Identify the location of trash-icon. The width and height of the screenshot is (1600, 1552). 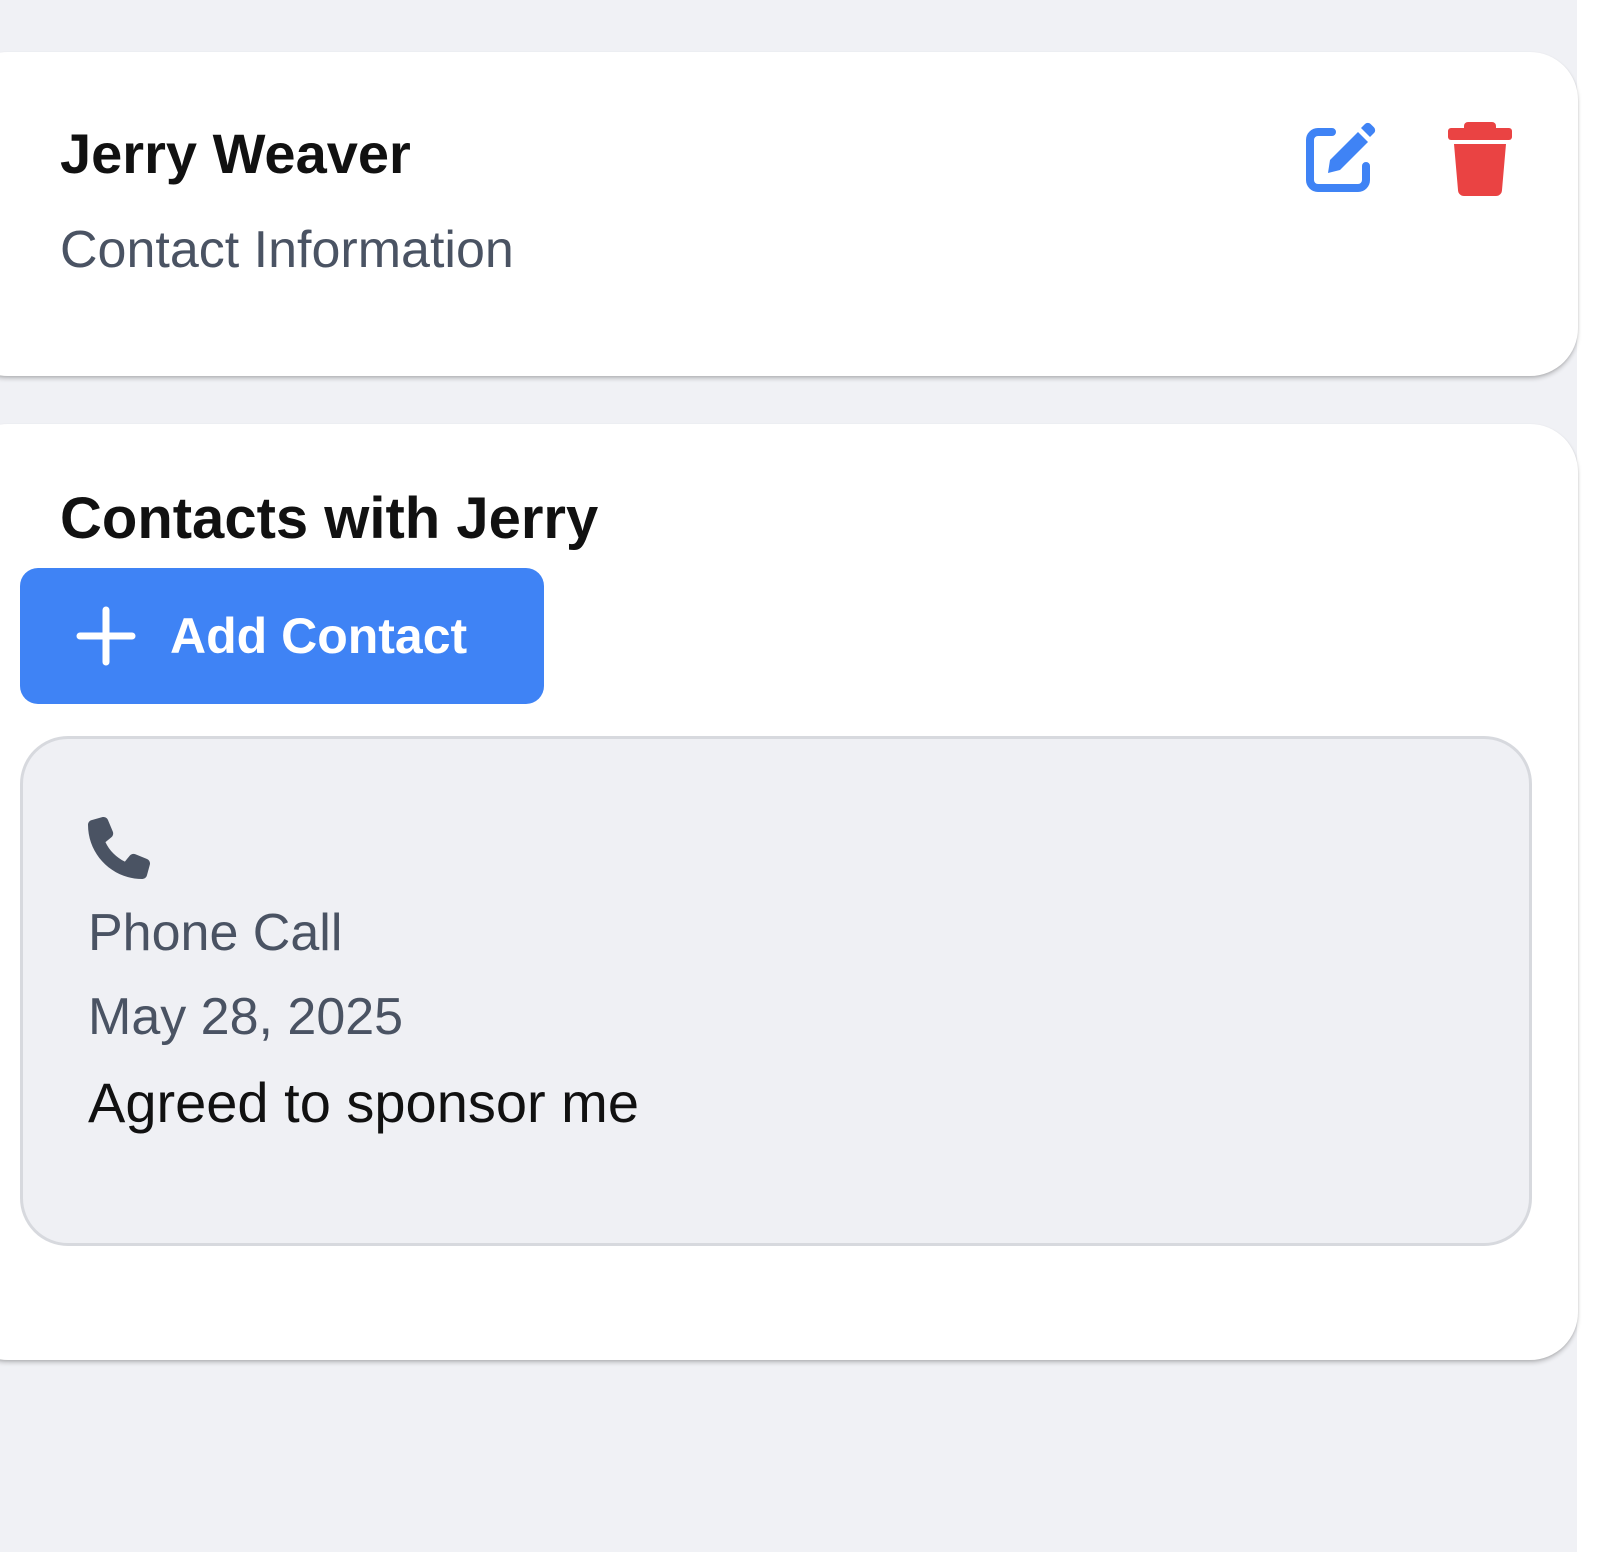
(1480, 159).